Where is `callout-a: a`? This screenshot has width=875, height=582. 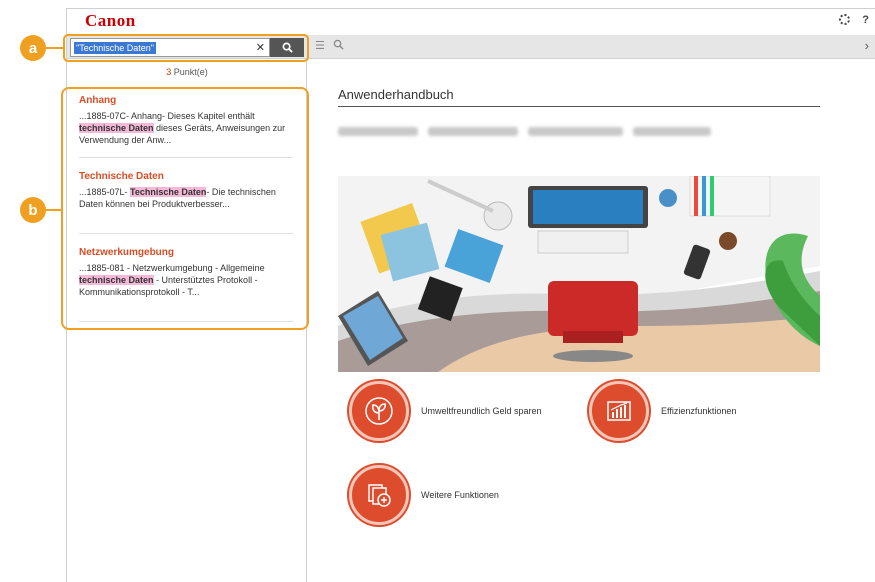
callout-a: a is located at coordinates (33, 48).